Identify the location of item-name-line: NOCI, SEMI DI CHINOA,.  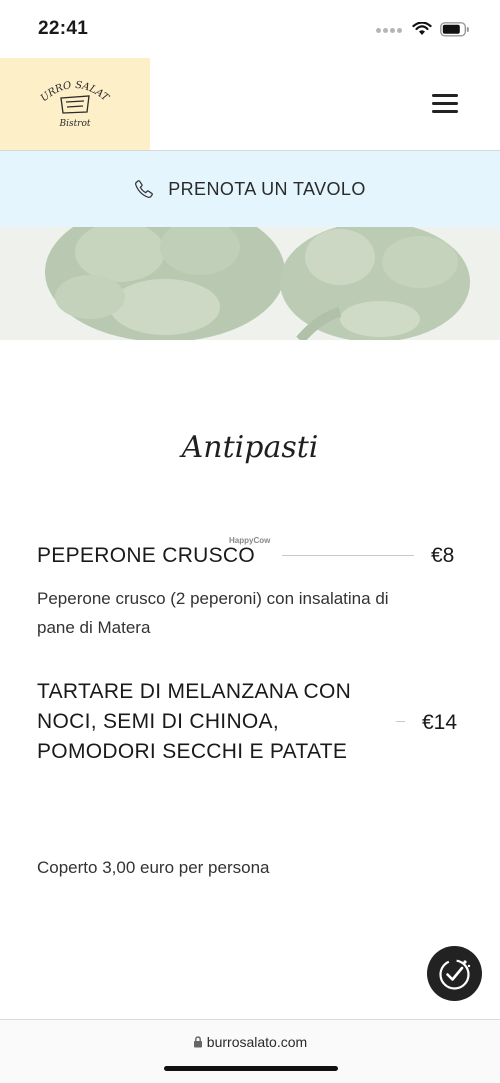
(158, 721).